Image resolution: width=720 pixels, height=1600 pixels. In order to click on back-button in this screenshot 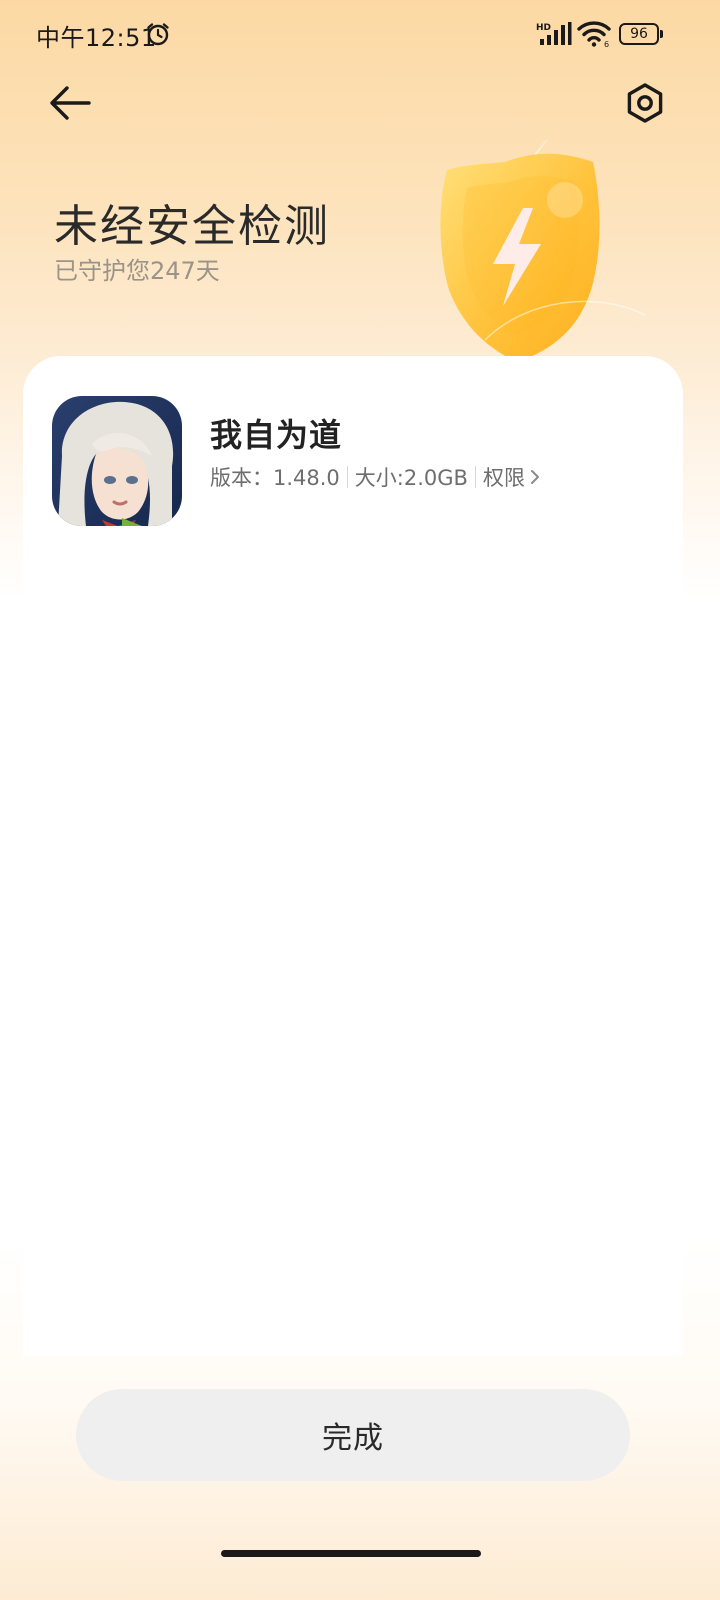, I will do `click(71, 103)`.